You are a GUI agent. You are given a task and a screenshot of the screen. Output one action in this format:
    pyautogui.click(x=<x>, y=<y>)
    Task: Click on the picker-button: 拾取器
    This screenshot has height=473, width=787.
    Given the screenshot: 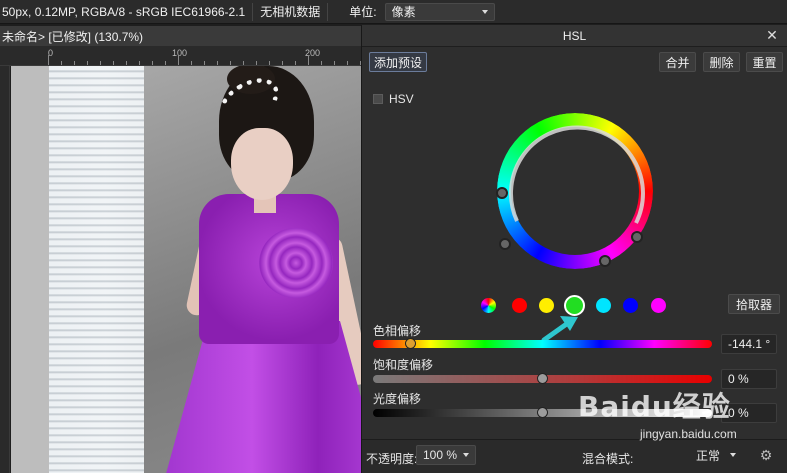 What is the action you would take?
    pyautogui.click(x=754, y=304)
    